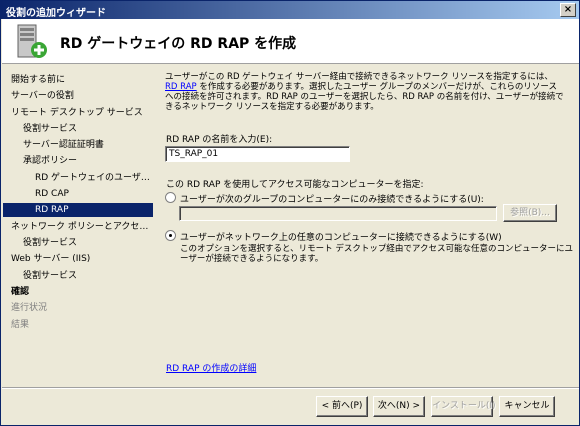  Describe the element at coordinates (93, 178) in the screenshot. I see `nav-item-rd-gateway-user-groups: RD ゲートウェイのユーザー グループ` at that location.